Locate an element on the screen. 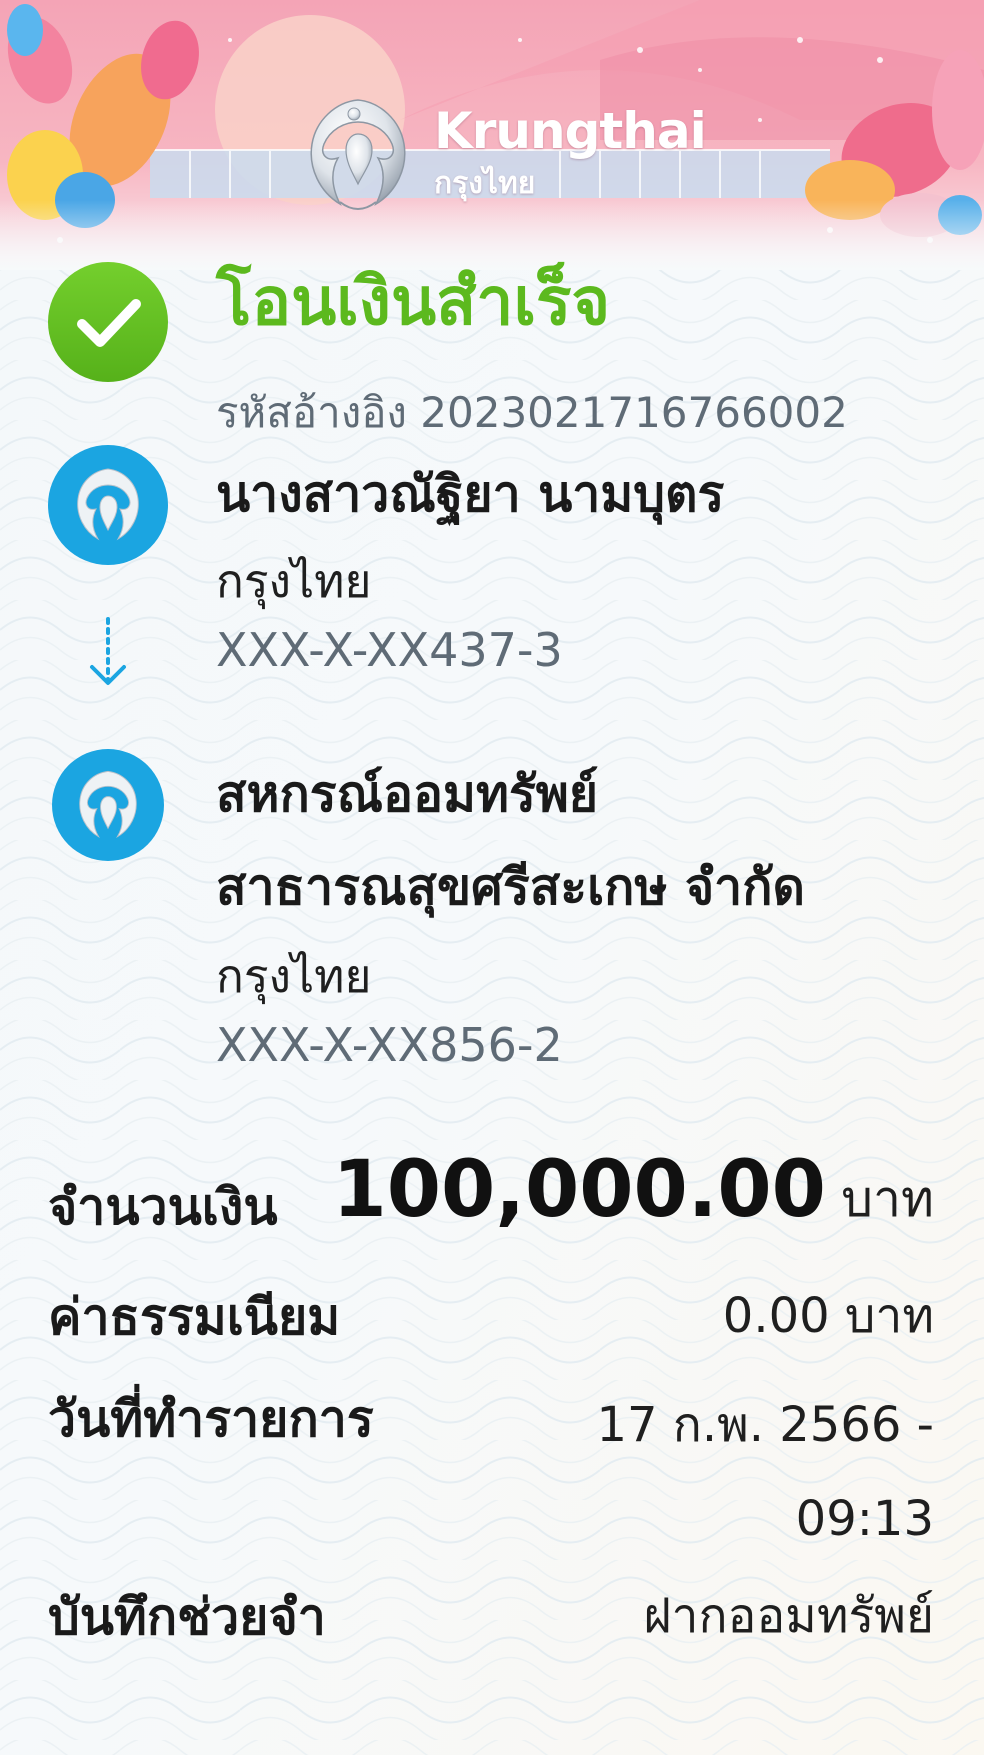  receiver-bank: กรุงไทย is located at coordinates (294, 976).